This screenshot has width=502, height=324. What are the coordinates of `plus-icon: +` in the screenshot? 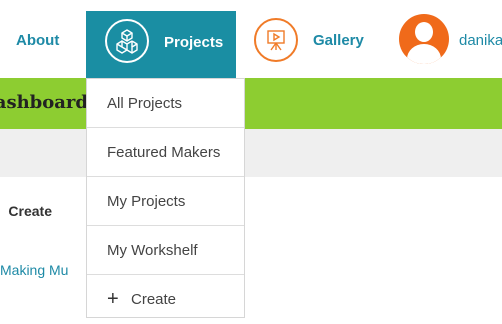 It's located at (113, 299).